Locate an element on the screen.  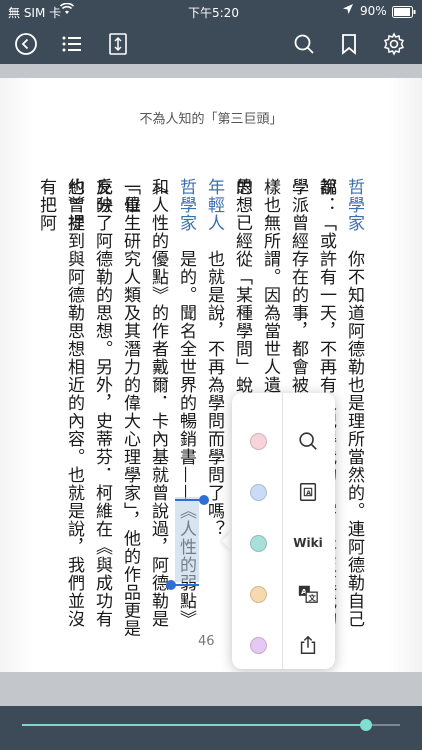
wiki-button: Wiki is located at coordinates (308, 543).